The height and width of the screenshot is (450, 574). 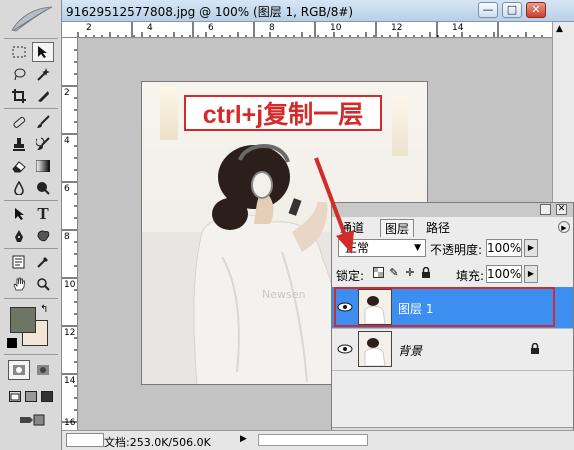 I want to click on tab-paths: 路径, so click(x=438, y=228).